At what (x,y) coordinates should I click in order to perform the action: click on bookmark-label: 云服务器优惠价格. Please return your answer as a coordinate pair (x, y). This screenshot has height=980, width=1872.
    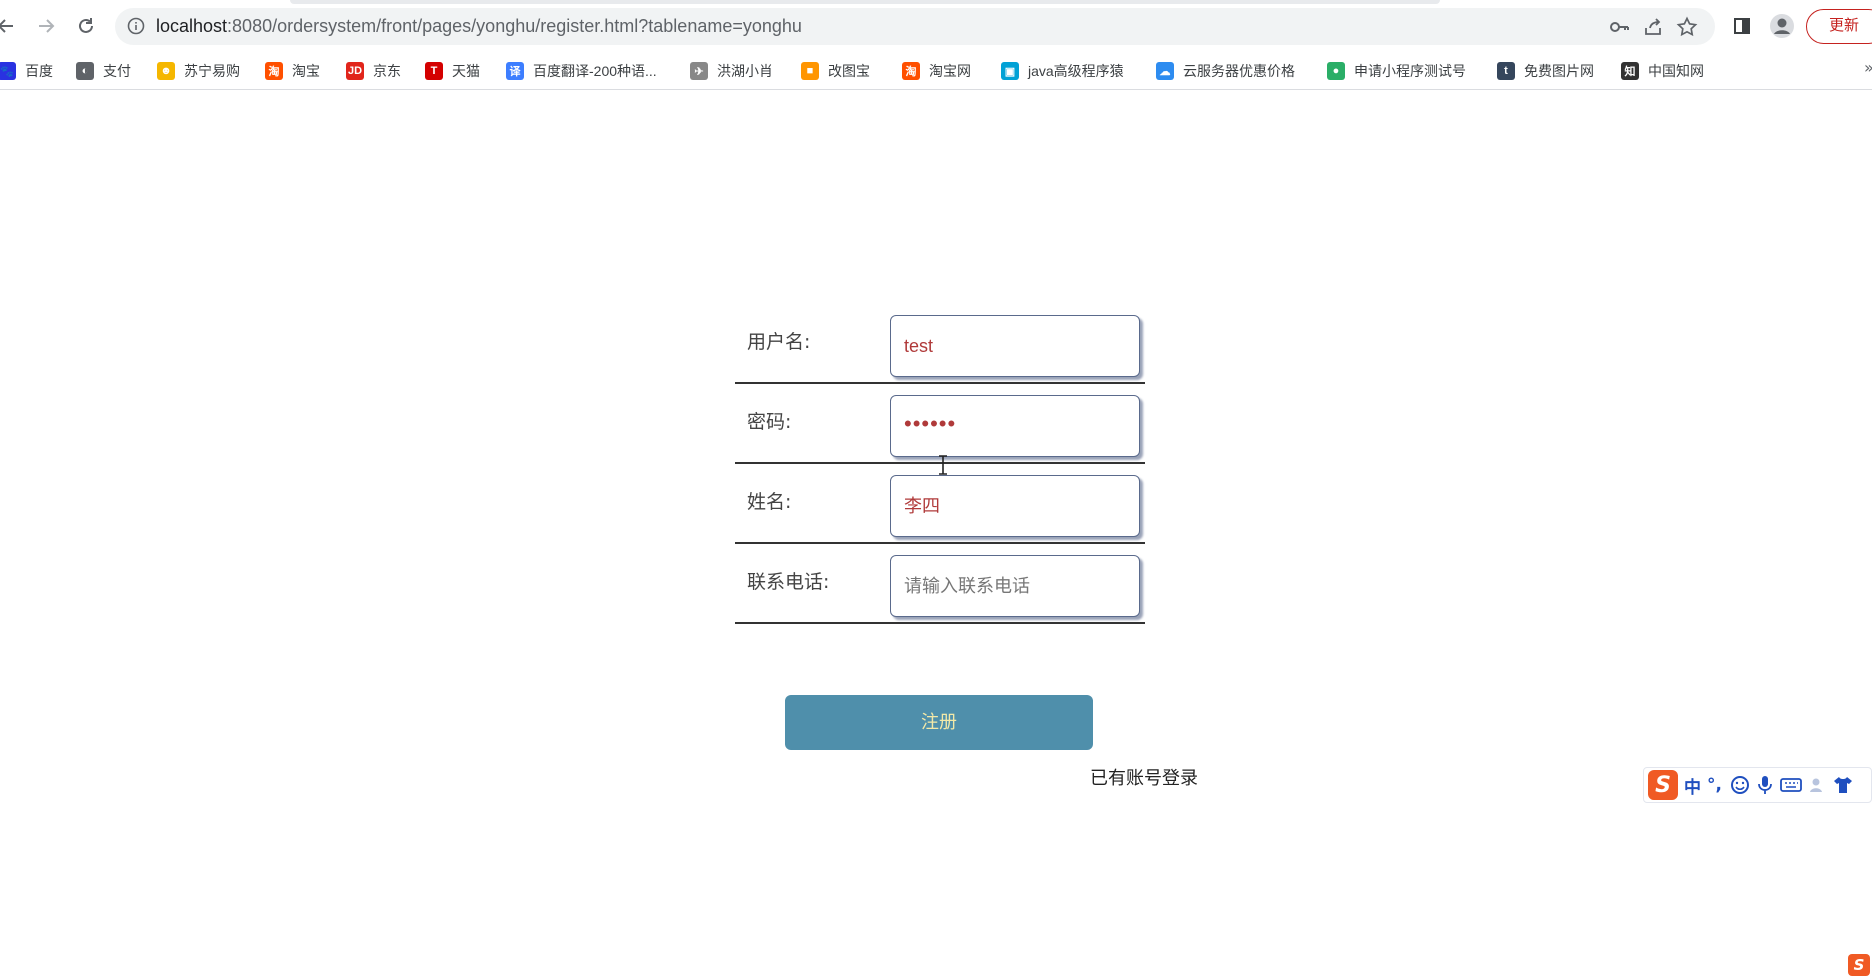
    Looking at the image, I should click on (1239, 71).